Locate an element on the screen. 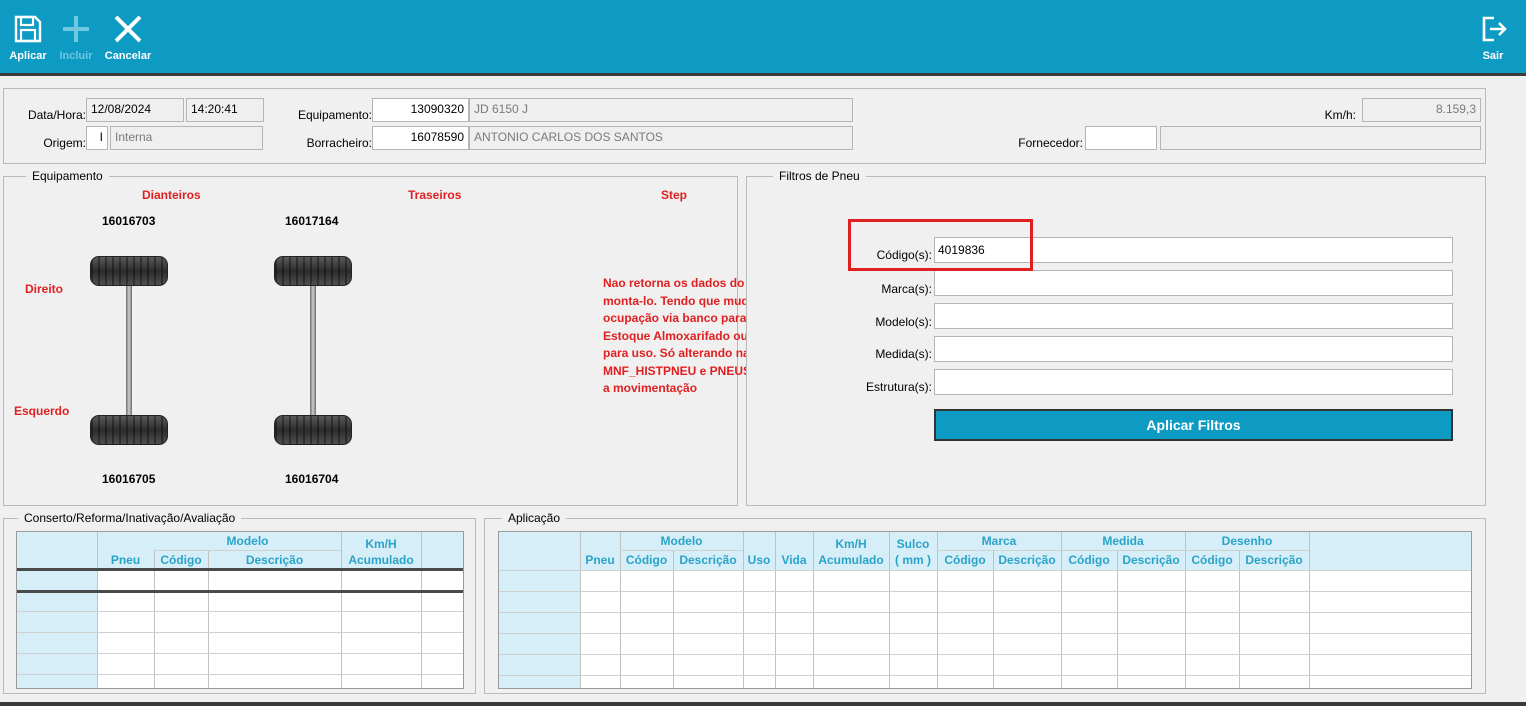 This screenshot has width=1526, height=706. equipment-title: Equipamento is located at coordinates (67, 176).